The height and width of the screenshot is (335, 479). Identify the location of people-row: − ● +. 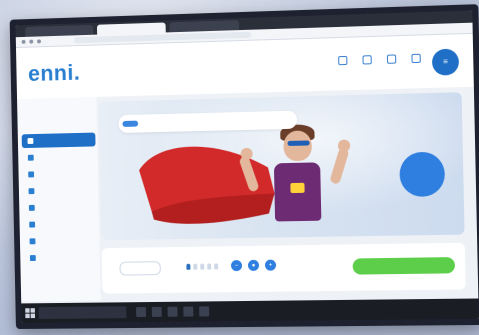
(231, 265).